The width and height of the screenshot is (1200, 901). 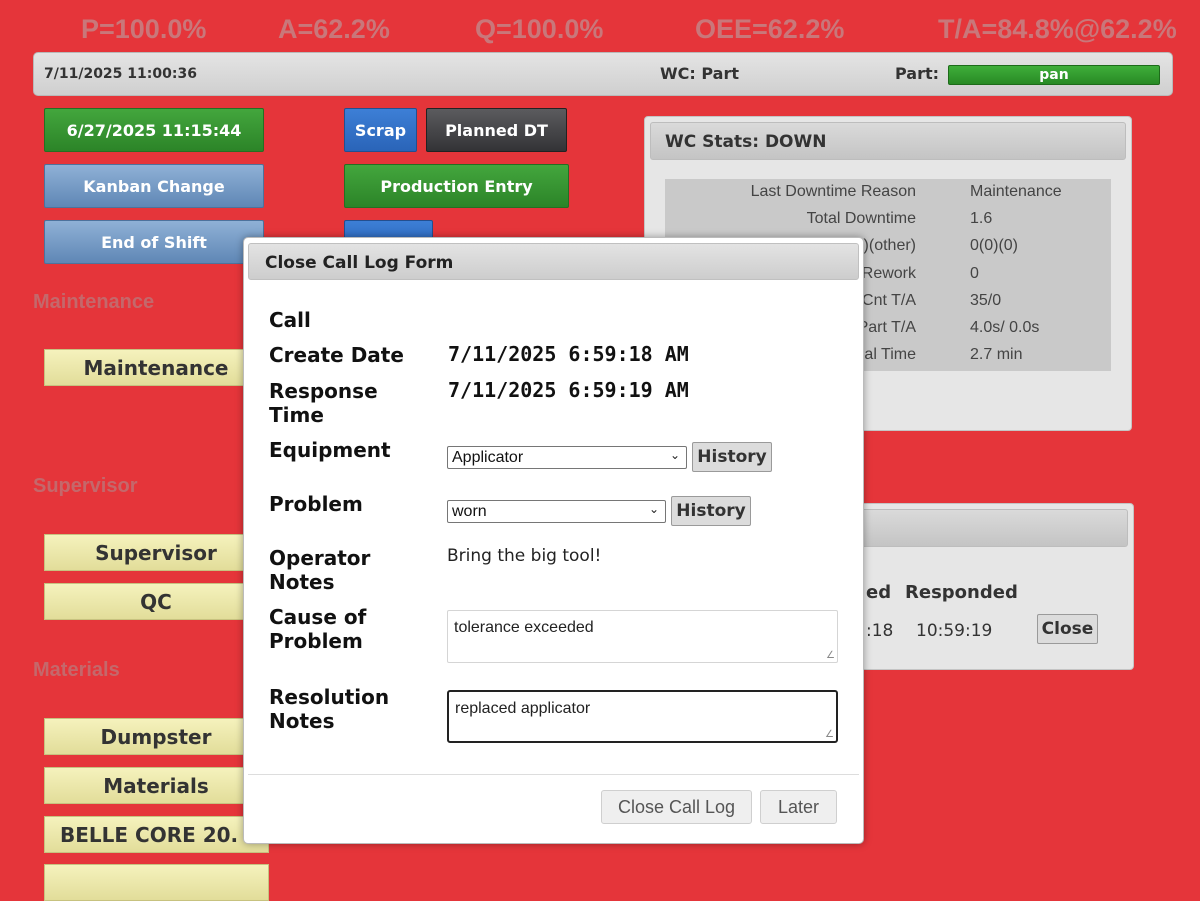 I want to click on materials-section-title: Materials, so click(x=76, y=670).